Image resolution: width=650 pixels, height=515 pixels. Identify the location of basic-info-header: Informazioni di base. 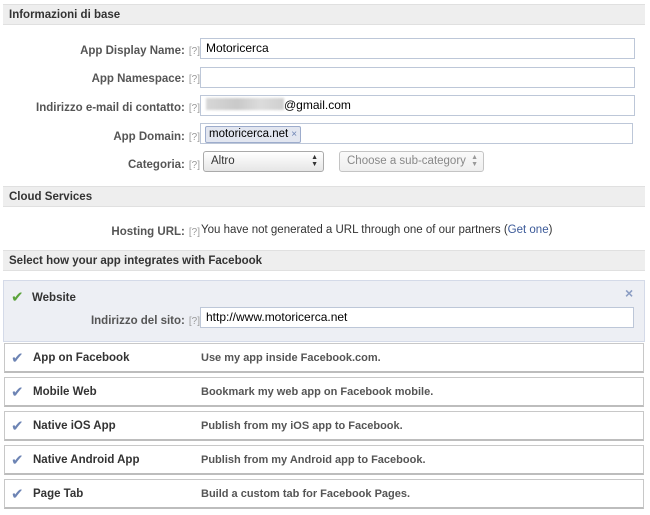
(324, 14).